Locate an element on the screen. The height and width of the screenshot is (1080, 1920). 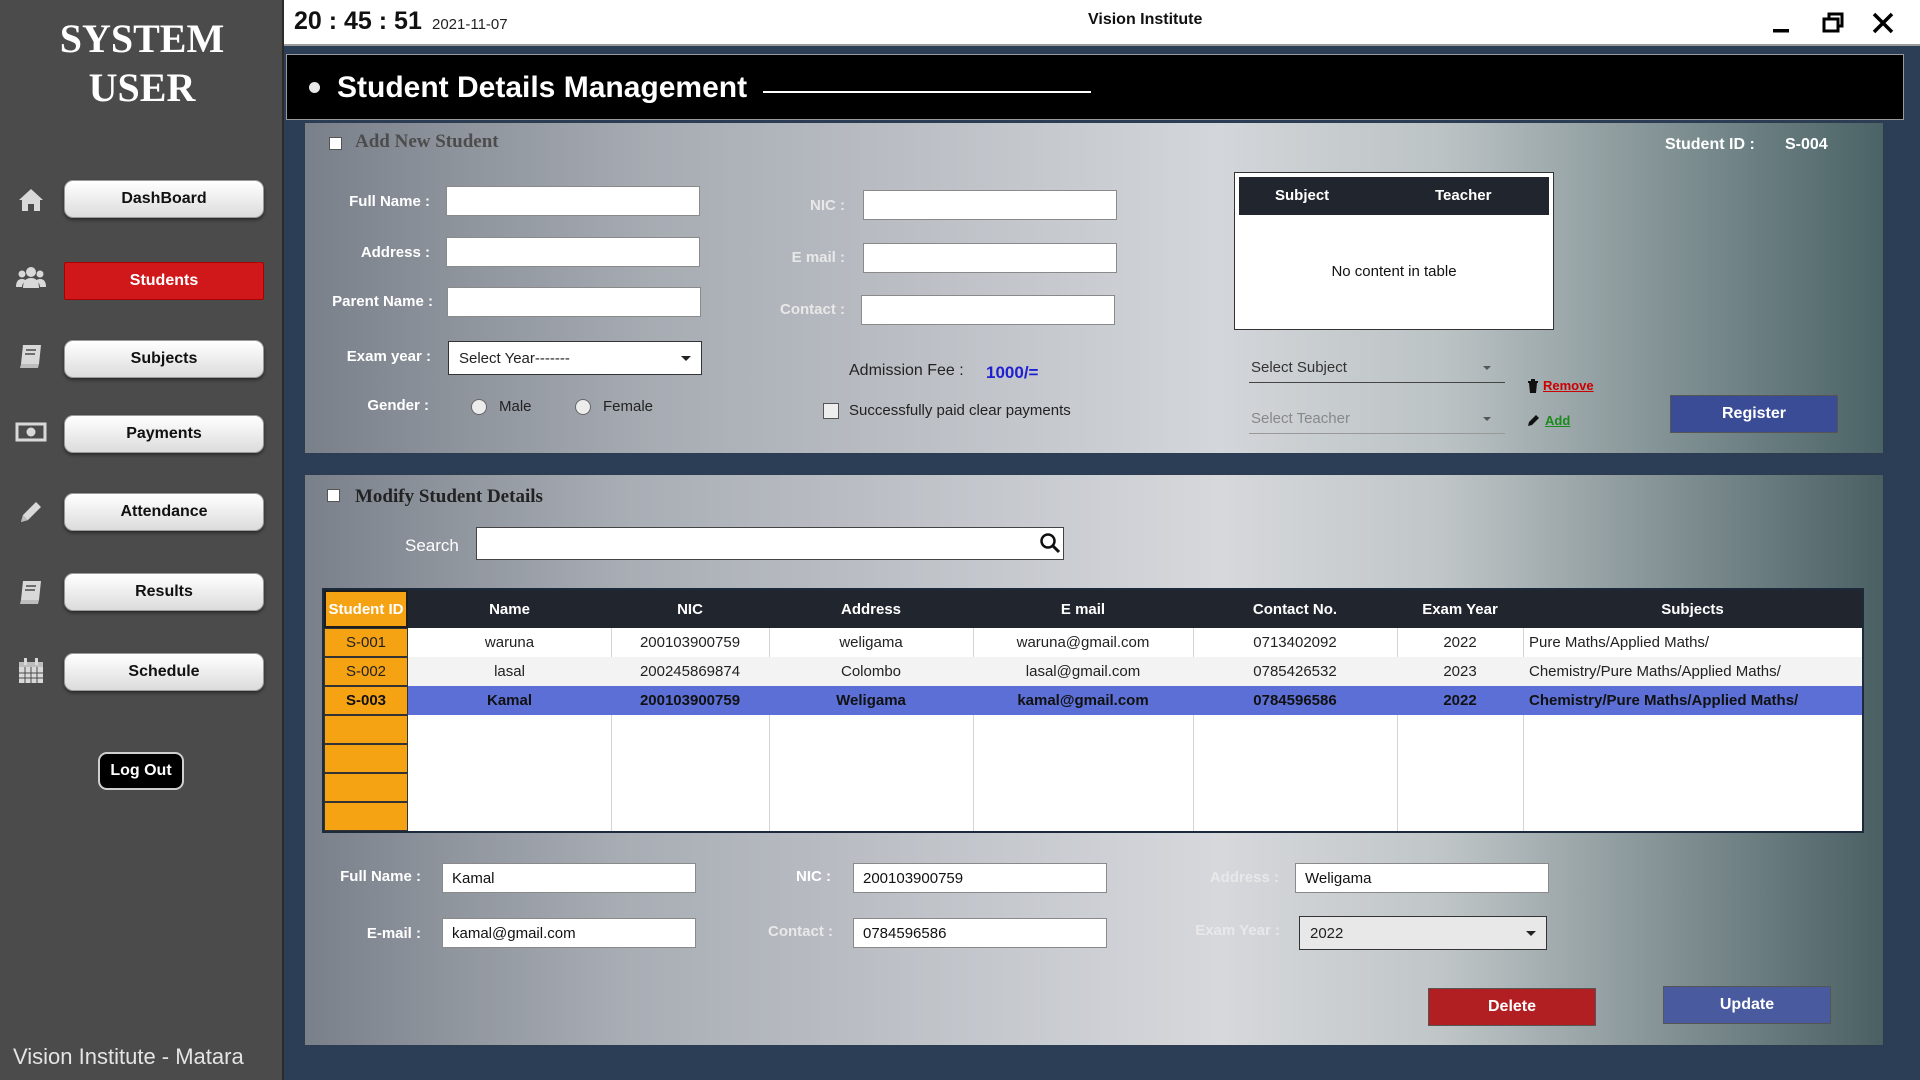
register-button: Register is located at coordinates (1754, 414).